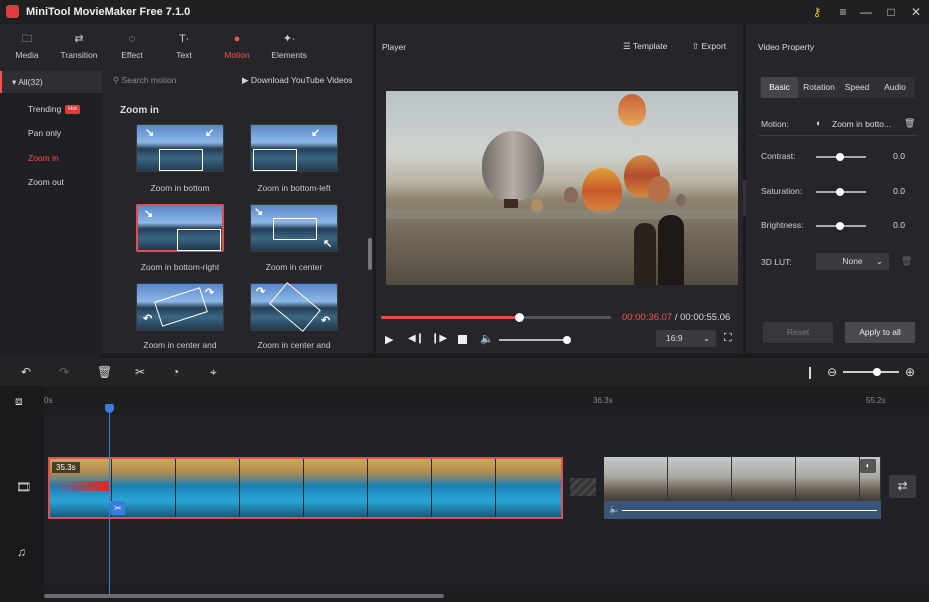  What do you see at coordinates (866, 12) in the screenshot?
I see `minimize-button: —` at bounding box center [866, 12].